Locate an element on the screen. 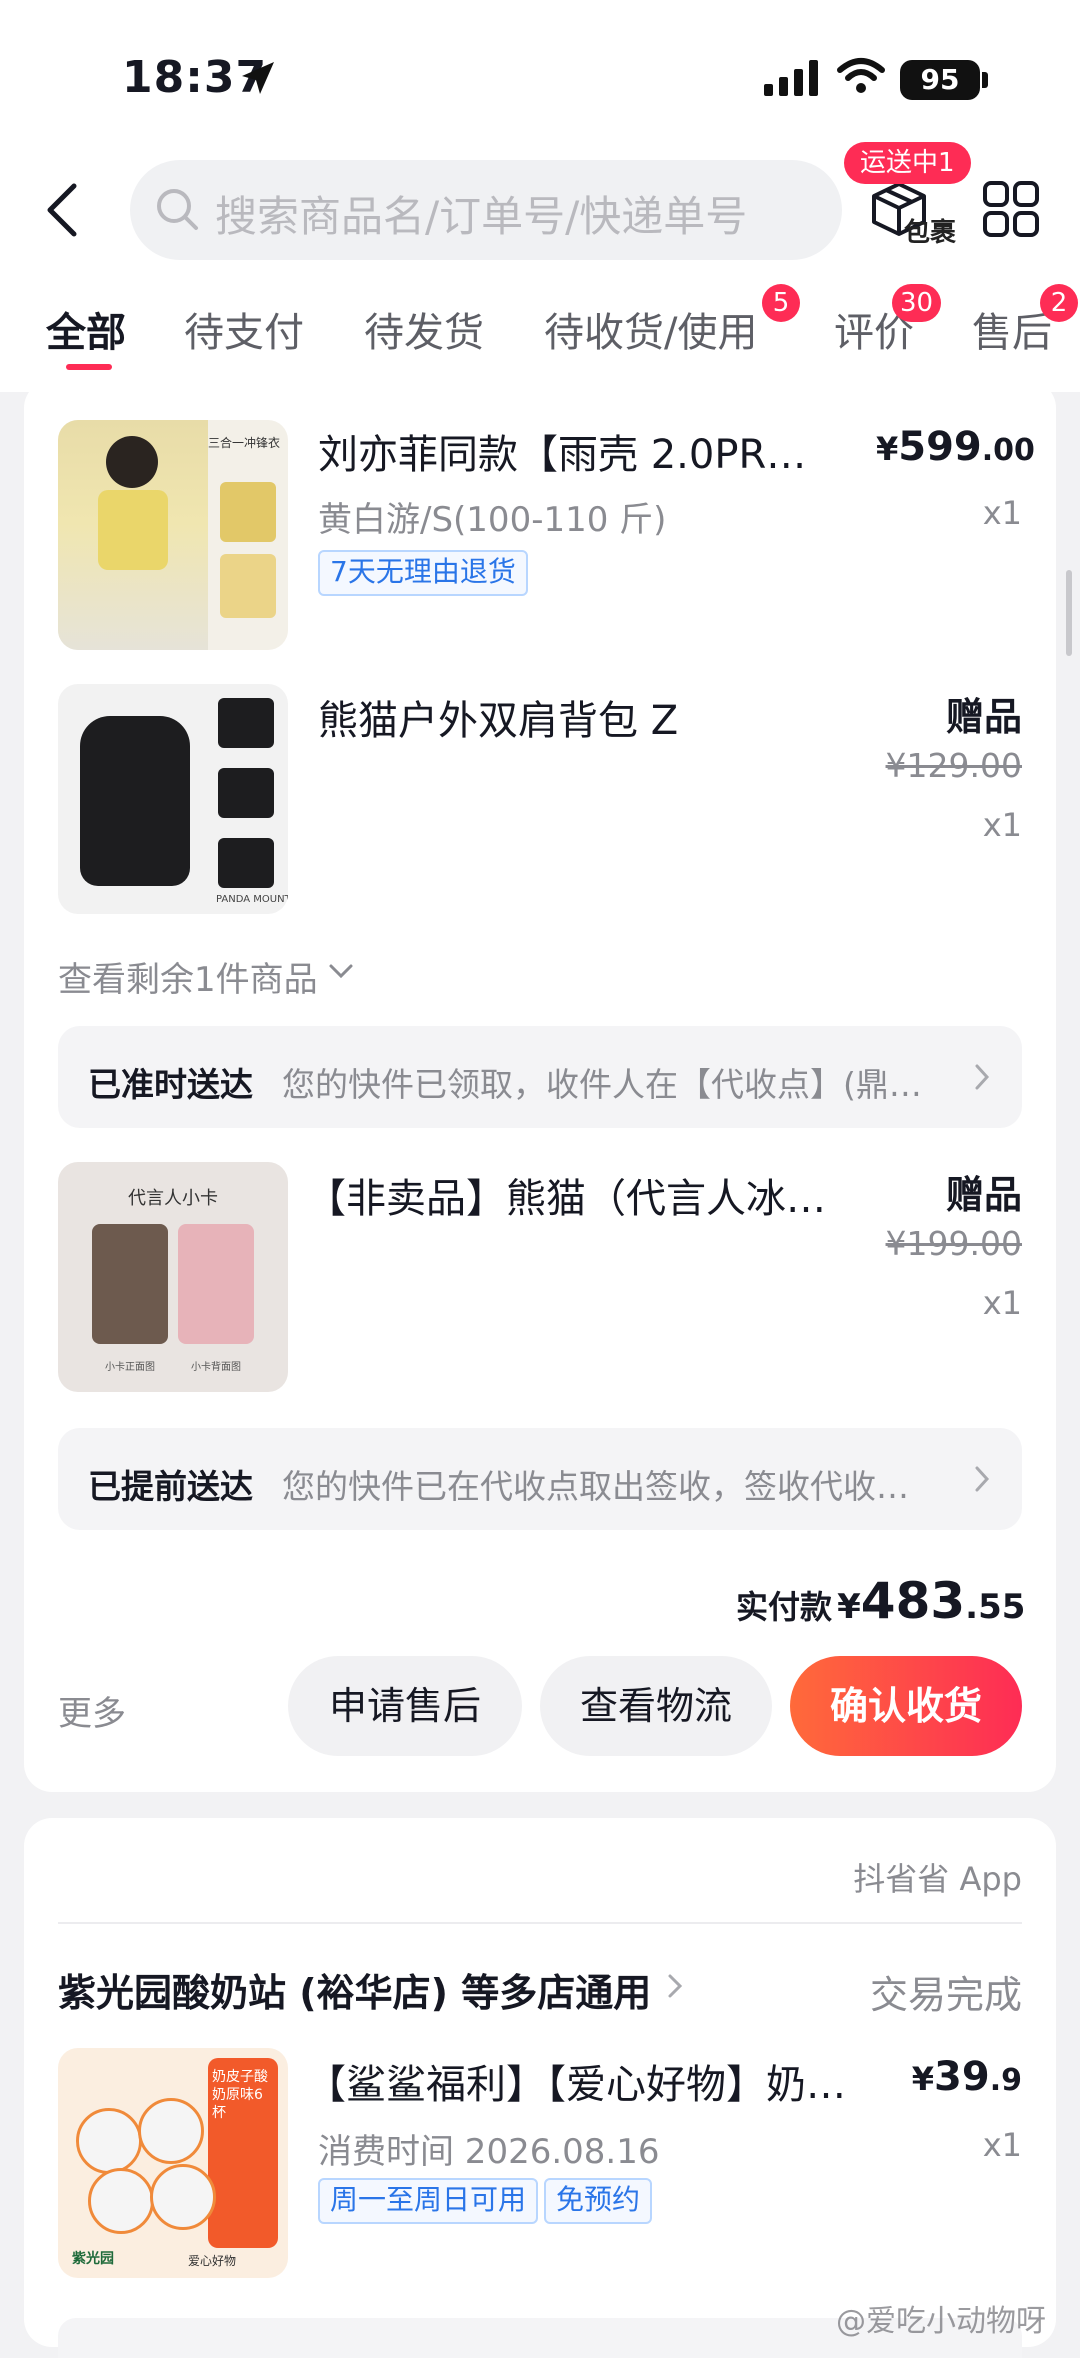 Image resolution: width=1080 pixels, height=2358 pixels. product-image-caption: PANDA MOUNT is located at coordinates (252, 899).